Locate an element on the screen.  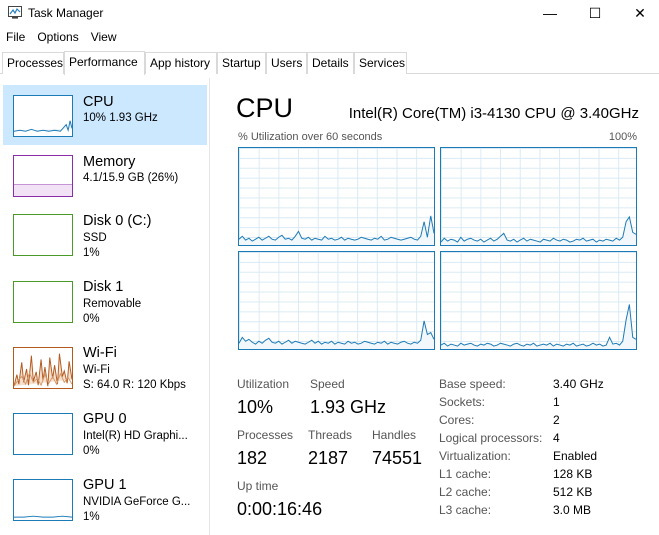
spec-label: L3 cache: is located at coordinates (465, 510).